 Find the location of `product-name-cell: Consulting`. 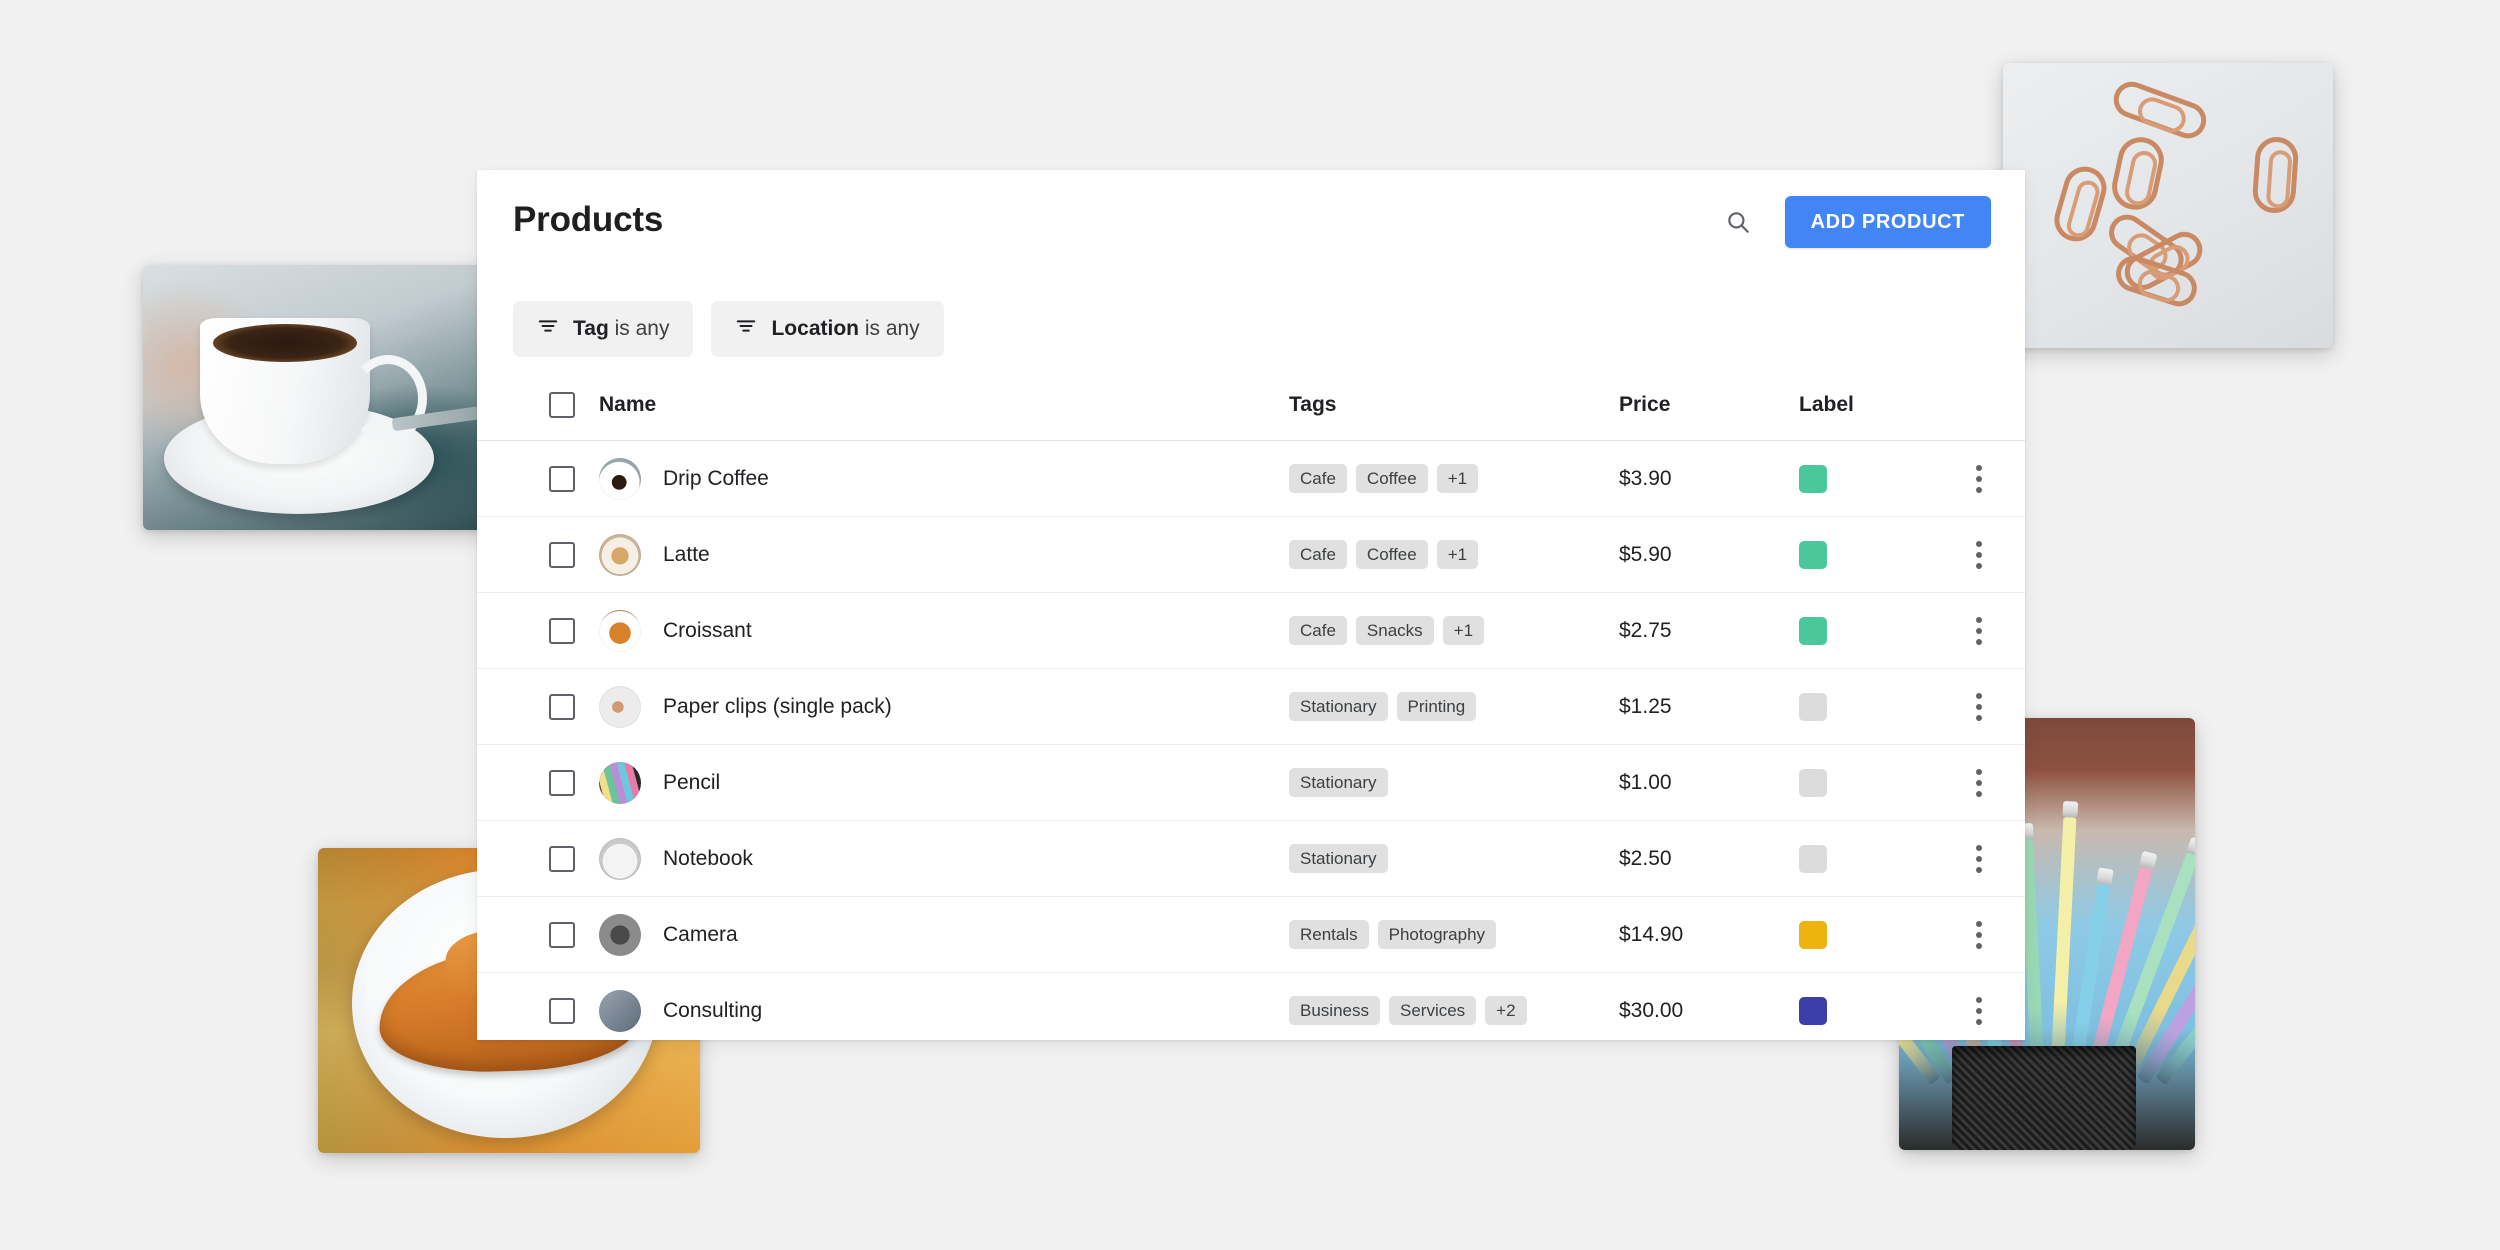

product-name-cell: Consulting is located at coordinates (944, 1006).